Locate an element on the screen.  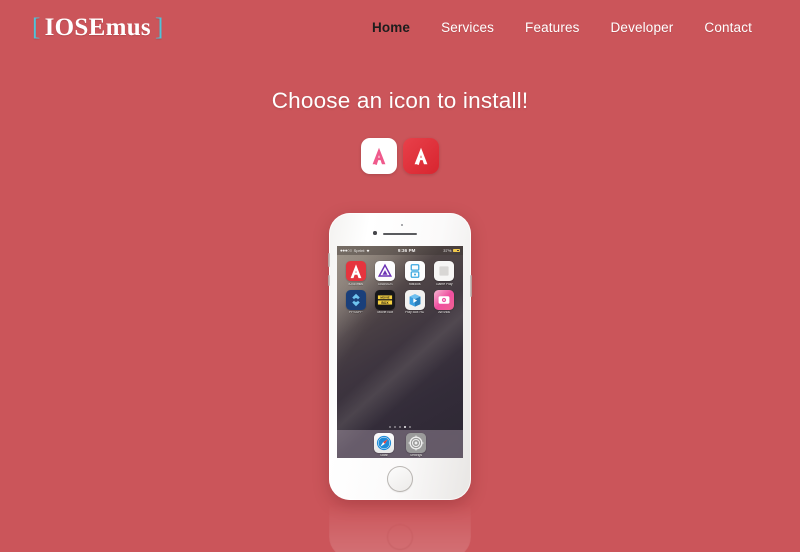
ppsspp-app-icon is located at coordinates (355, 299).